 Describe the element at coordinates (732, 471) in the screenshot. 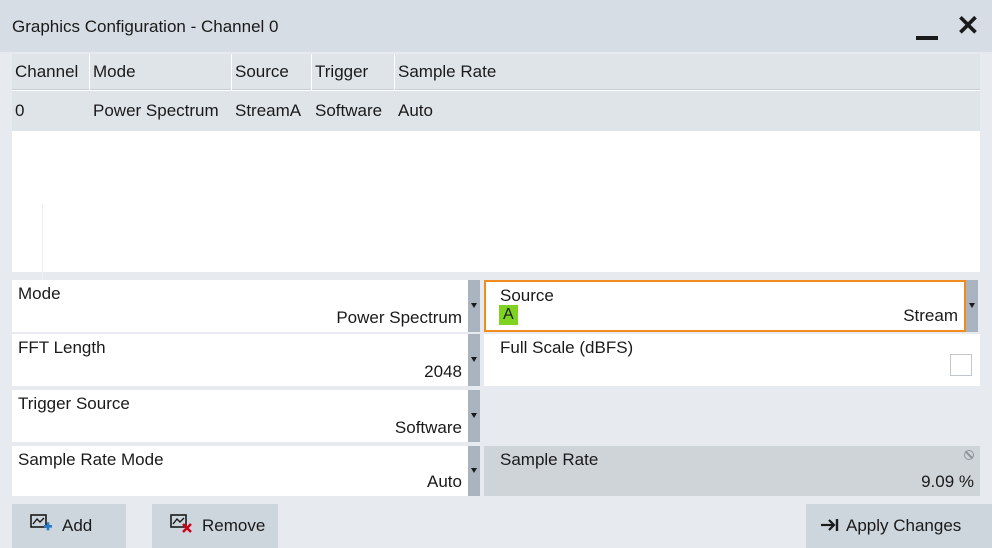

I see `sample-rate-field: Sample Rate 9.09 %` at that location.